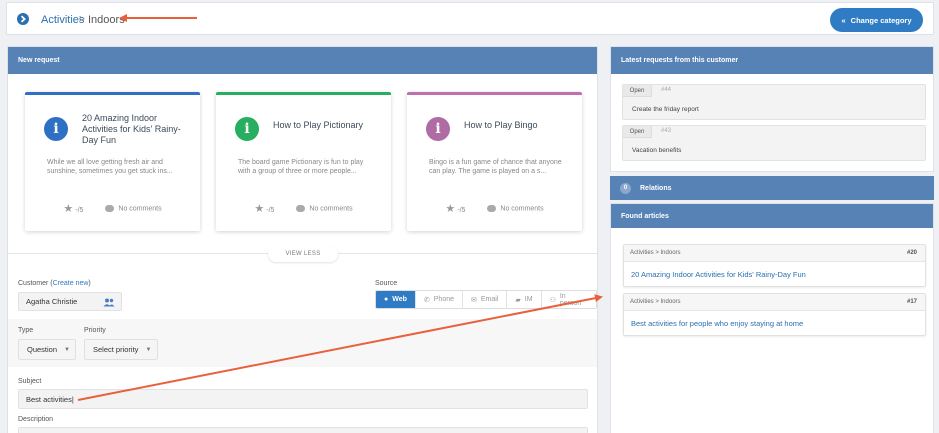 The height and width of the screenshot is (433, 939). I want to click on article-card-title: How to Play Pictionary, so click(318, 125).